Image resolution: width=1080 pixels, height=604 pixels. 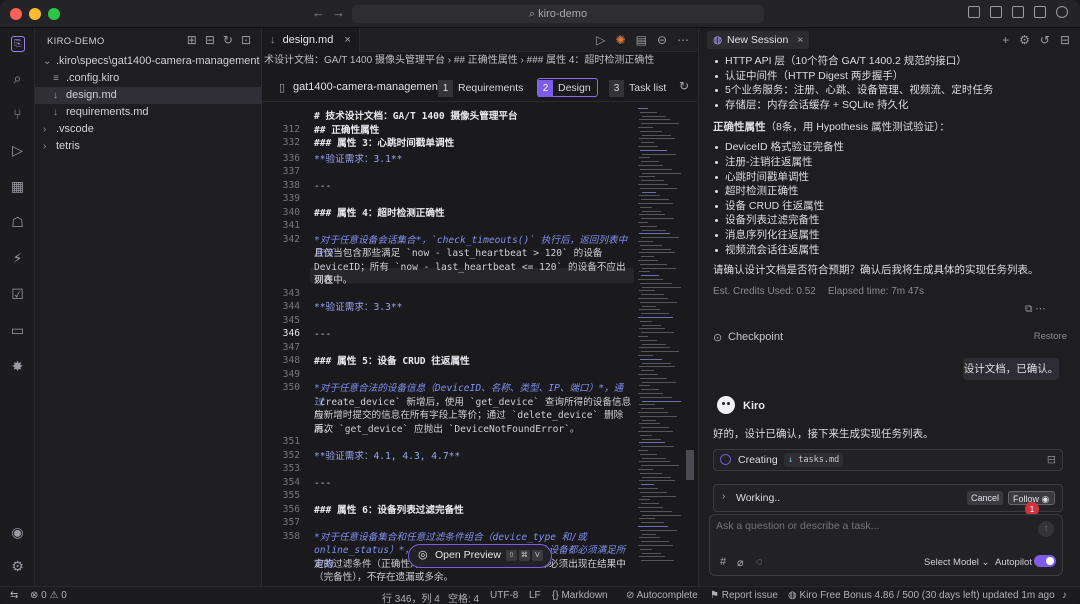 I want to click on property-item: 视频流会话往返属性, so click(x=772, y=249).